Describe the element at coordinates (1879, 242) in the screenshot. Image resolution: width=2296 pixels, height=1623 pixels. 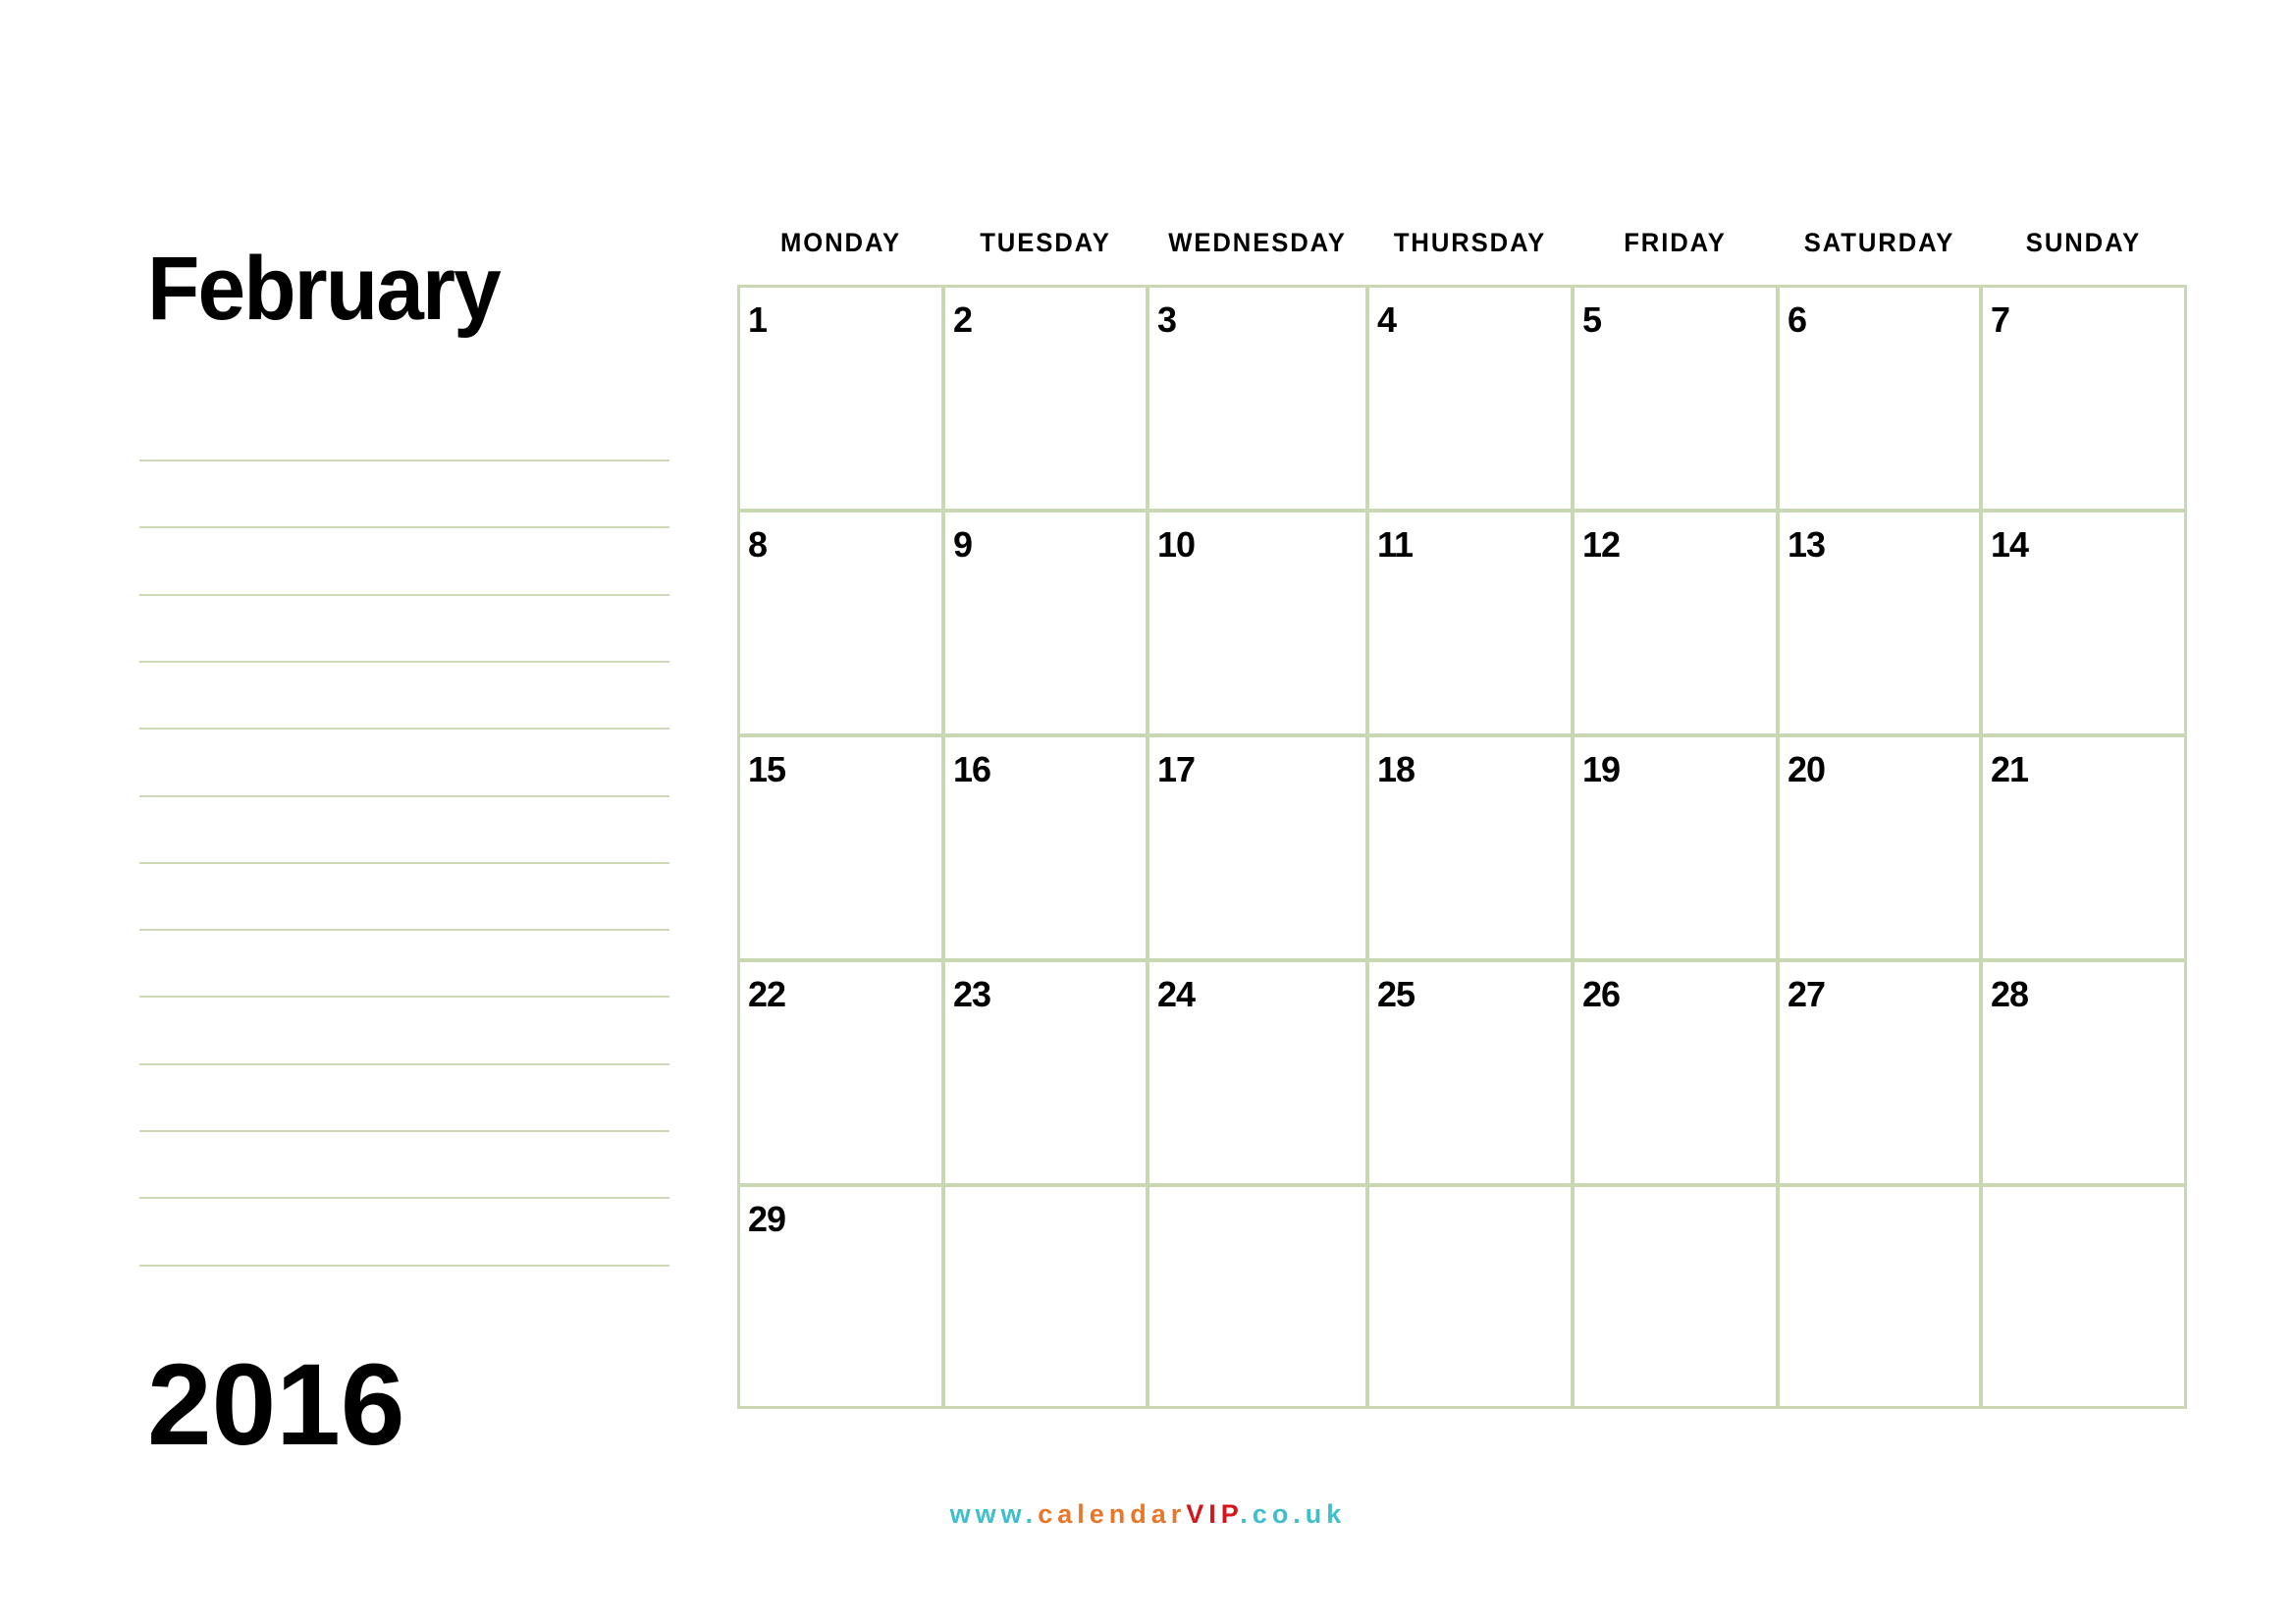
I see `weekday-saturday: SATURDAY` at that location.